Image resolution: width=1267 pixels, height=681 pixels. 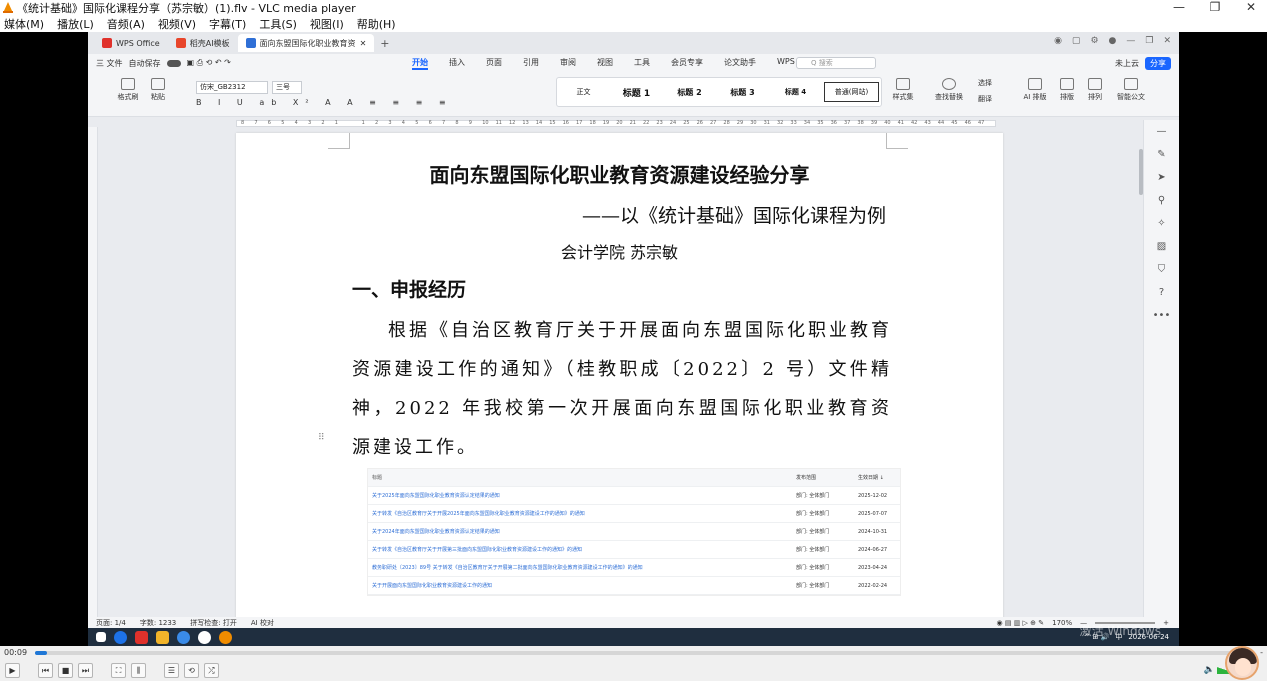 I want to click on tab-close-icon: ✕, so click(x=363, y=43).